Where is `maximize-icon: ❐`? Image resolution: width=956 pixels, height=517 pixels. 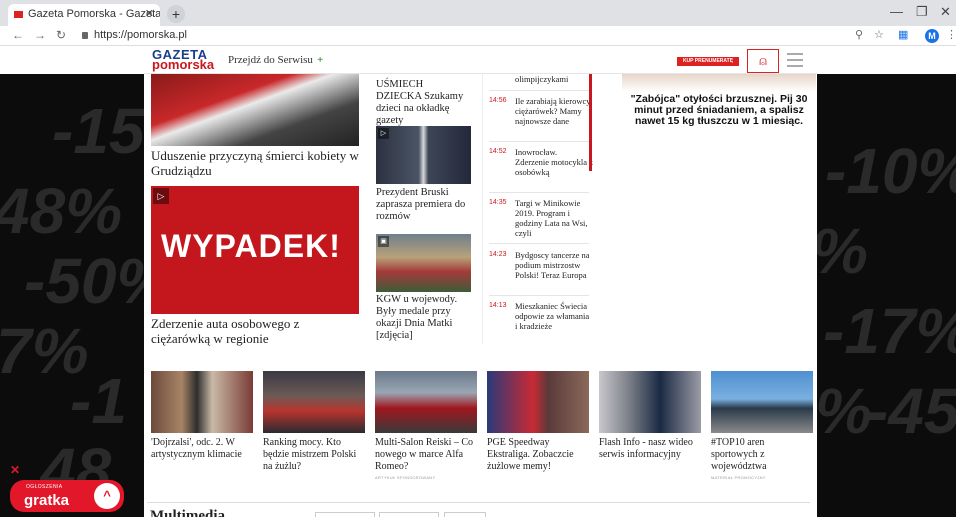
maximize-icon: ❐ is located at coordinates (922, 12).